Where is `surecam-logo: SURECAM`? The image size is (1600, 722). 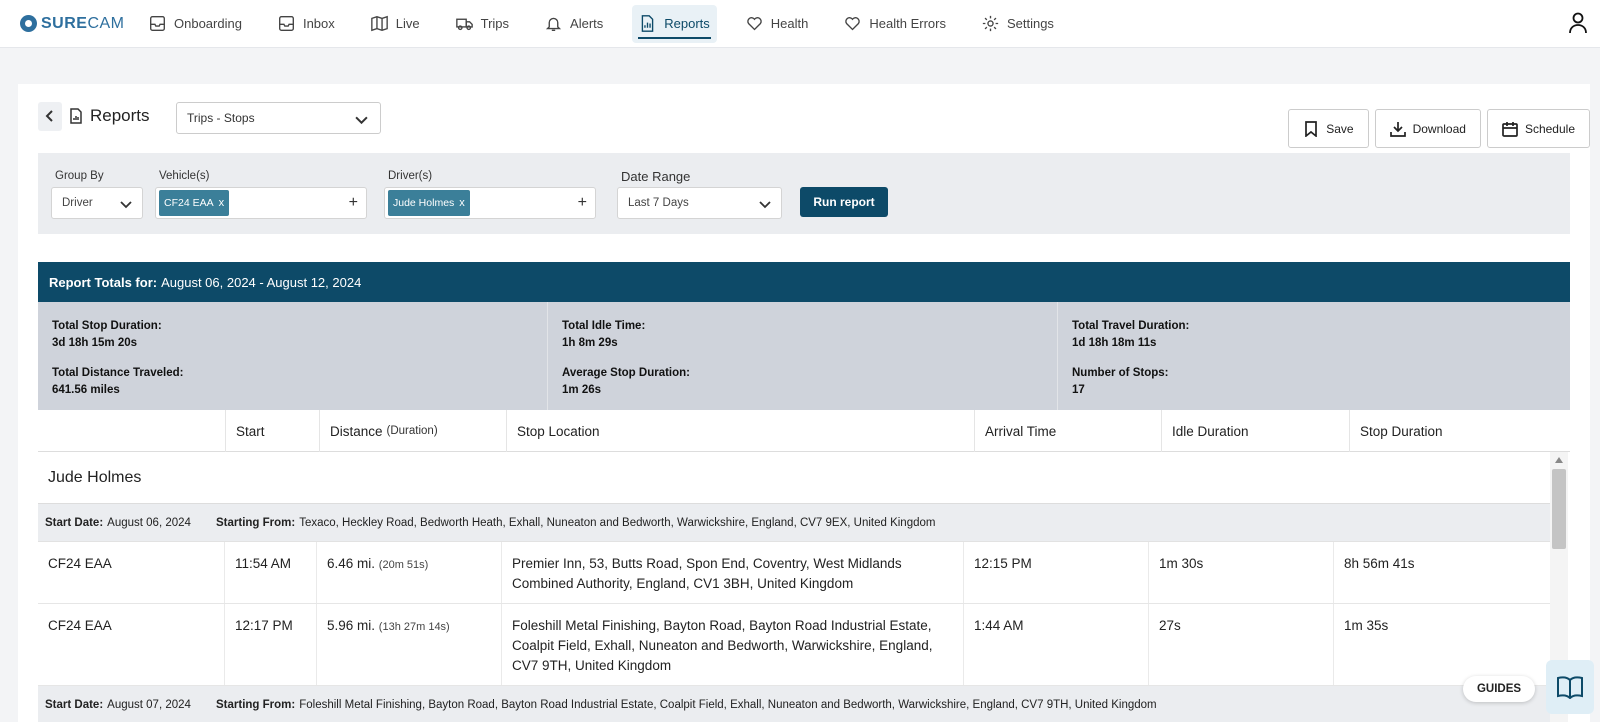 surecam-logo: SURECAM is located at coordinates (81, 24).